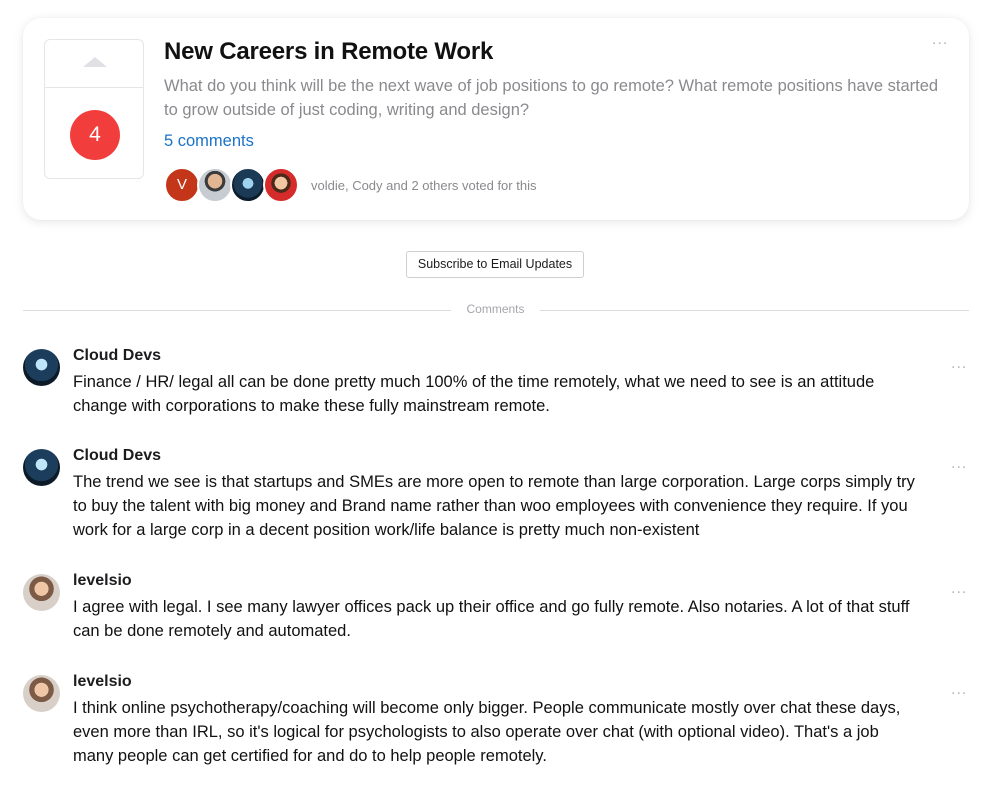  What do you see at coordinates (495, 309) in the screenshot?
I see `comments-section-label: Comments` at bounding box center [495, 309].